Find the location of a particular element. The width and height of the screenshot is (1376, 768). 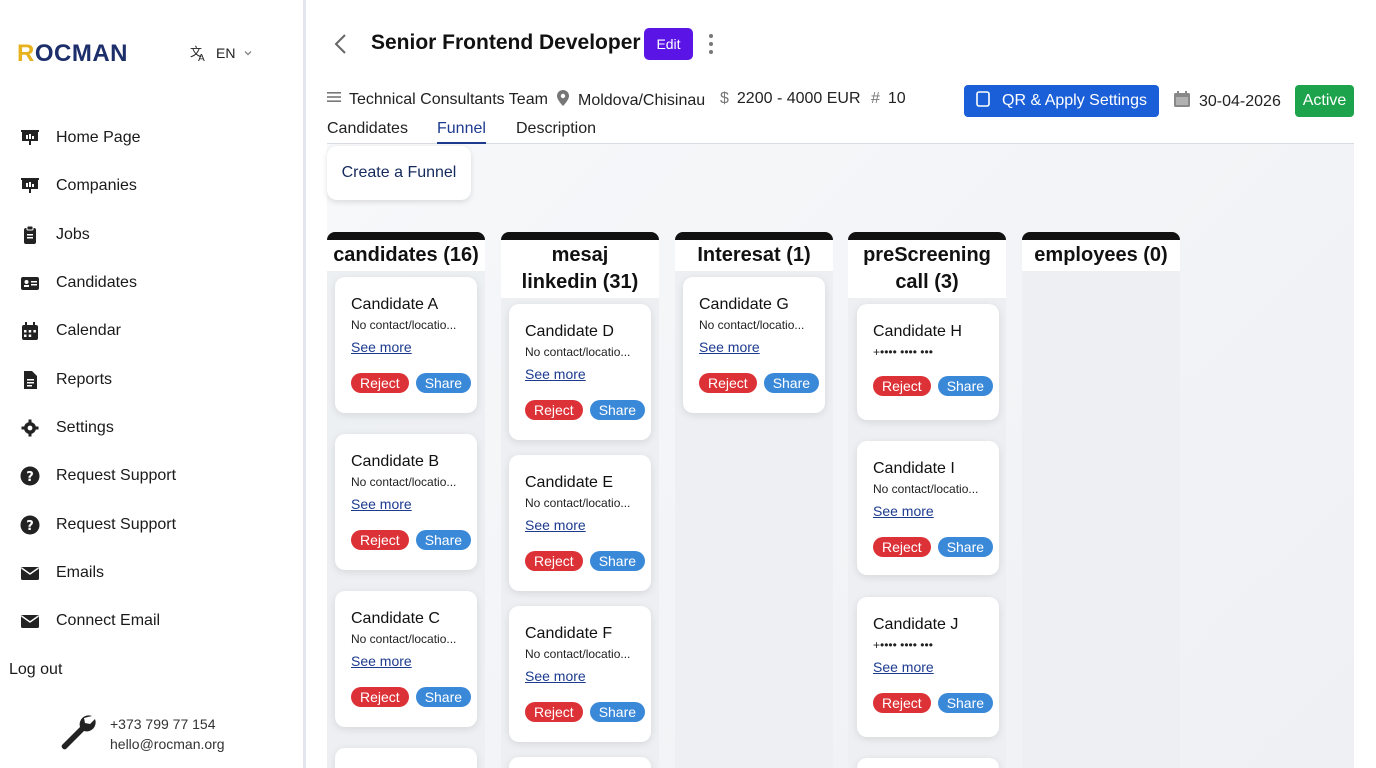

question-icon: ? is located at coordinates (30, 476).